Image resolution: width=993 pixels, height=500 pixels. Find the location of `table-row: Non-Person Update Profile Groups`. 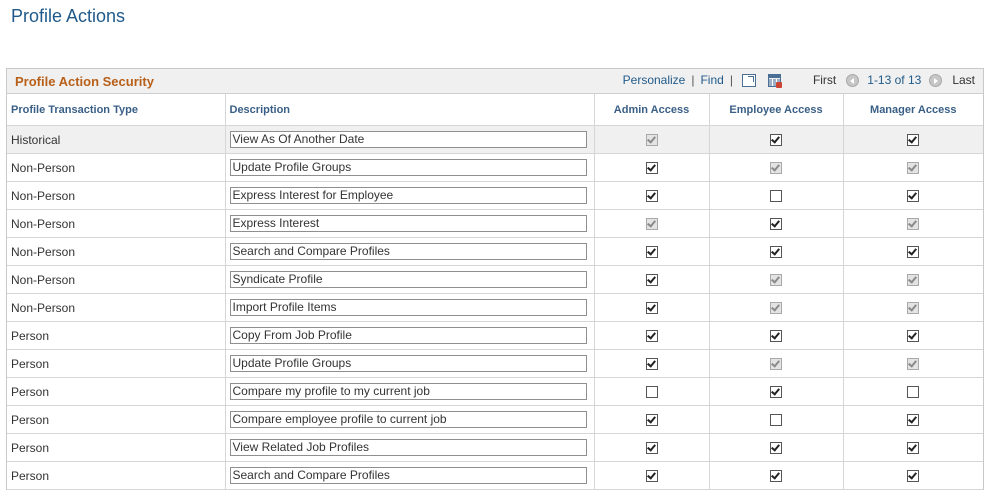

table-row: Non-Person Update Profile Groups is located at coordinates (495, 167).